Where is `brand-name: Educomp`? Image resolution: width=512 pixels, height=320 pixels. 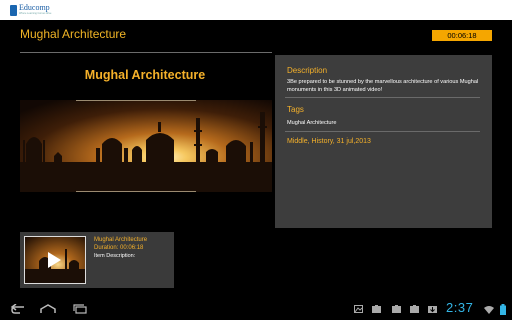
brand-name: Educomp is located at coordinates (34, 7).